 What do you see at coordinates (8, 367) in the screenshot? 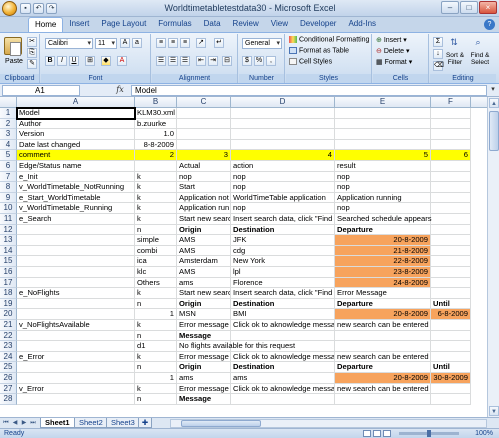
I see `row-header-25: 25` at bounding box center [8, 367].